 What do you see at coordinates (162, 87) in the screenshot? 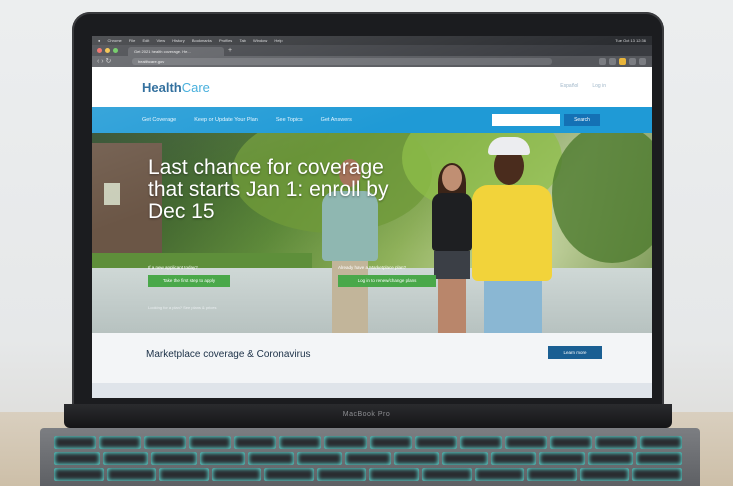
I see `logo-main-text: Health` at bounding box center [162, 87].